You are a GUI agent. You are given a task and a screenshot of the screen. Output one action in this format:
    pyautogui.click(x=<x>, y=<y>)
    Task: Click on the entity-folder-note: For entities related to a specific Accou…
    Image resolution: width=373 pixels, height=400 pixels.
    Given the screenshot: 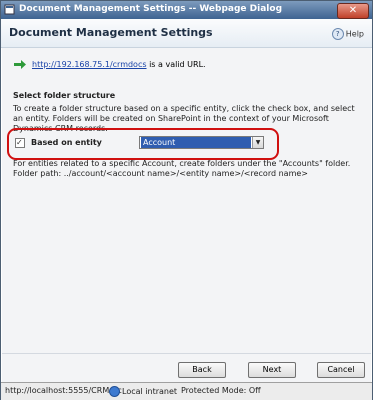 What is the action you would take?
    pyautogui.click(x=182, y=163)
    